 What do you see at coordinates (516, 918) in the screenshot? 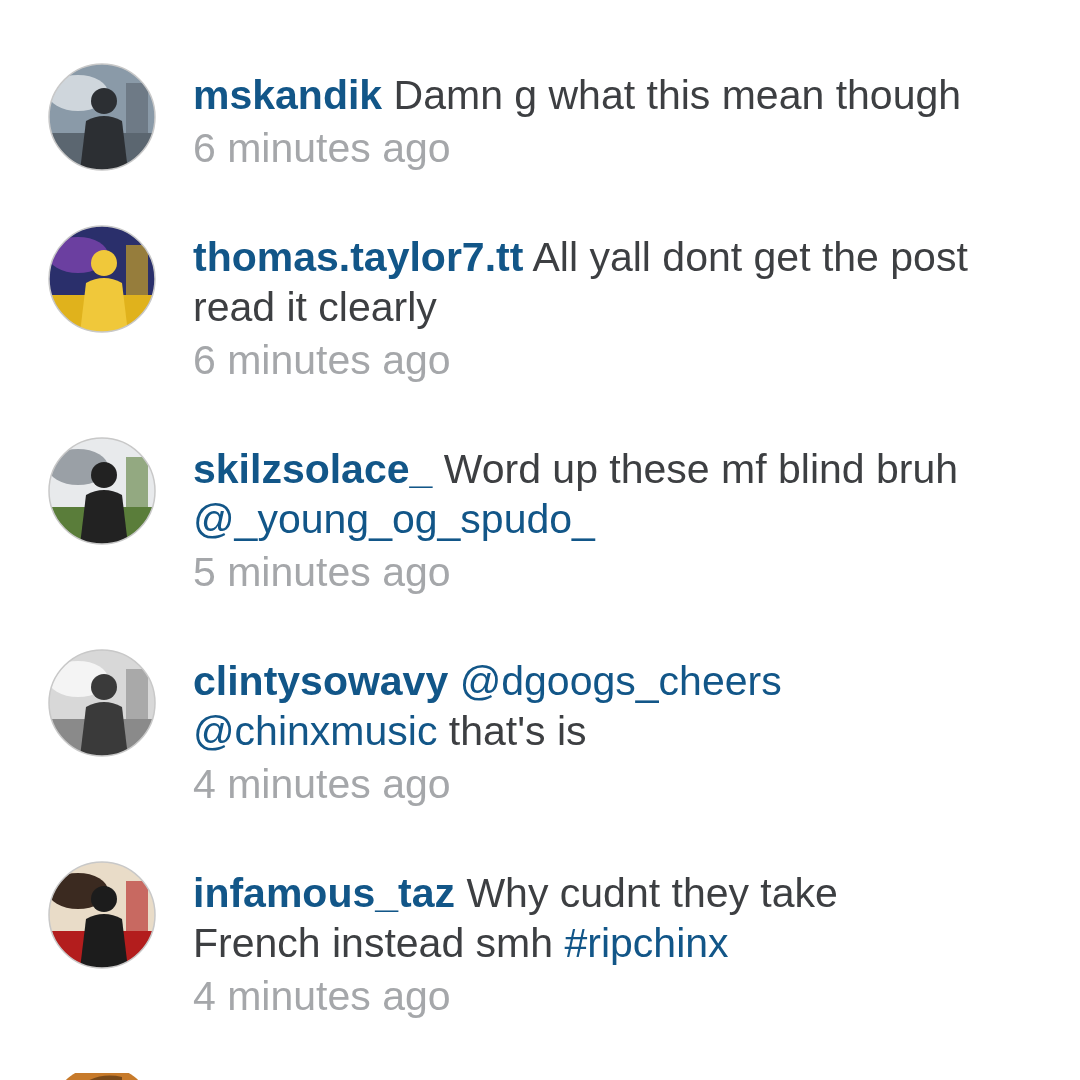
I see `comment-text: infamous_taz Why cudnt they take French instead smh #ripchinx` at bounding box center [516, 918].